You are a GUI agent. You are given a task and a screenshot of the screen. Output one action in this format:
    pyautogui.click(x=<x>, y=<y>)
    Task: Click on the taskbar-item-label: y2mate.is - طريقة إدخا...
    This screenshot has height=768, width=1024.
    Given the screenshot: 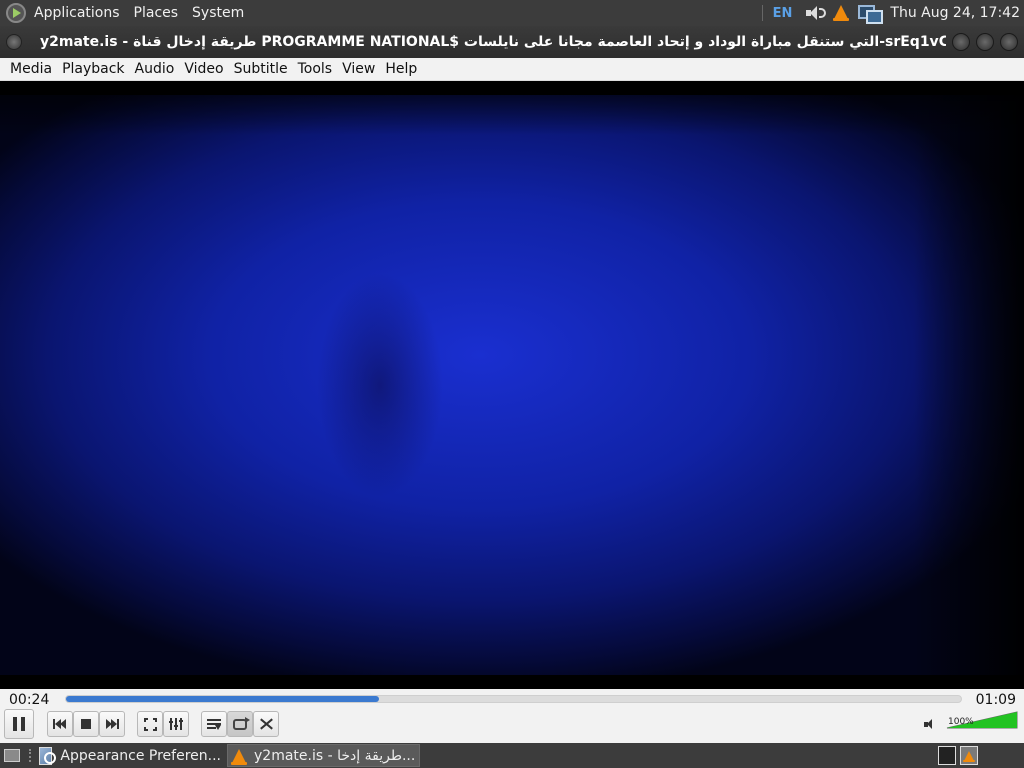 What is the action you would take?
    pyautogui.click(x=335, y=755)
    